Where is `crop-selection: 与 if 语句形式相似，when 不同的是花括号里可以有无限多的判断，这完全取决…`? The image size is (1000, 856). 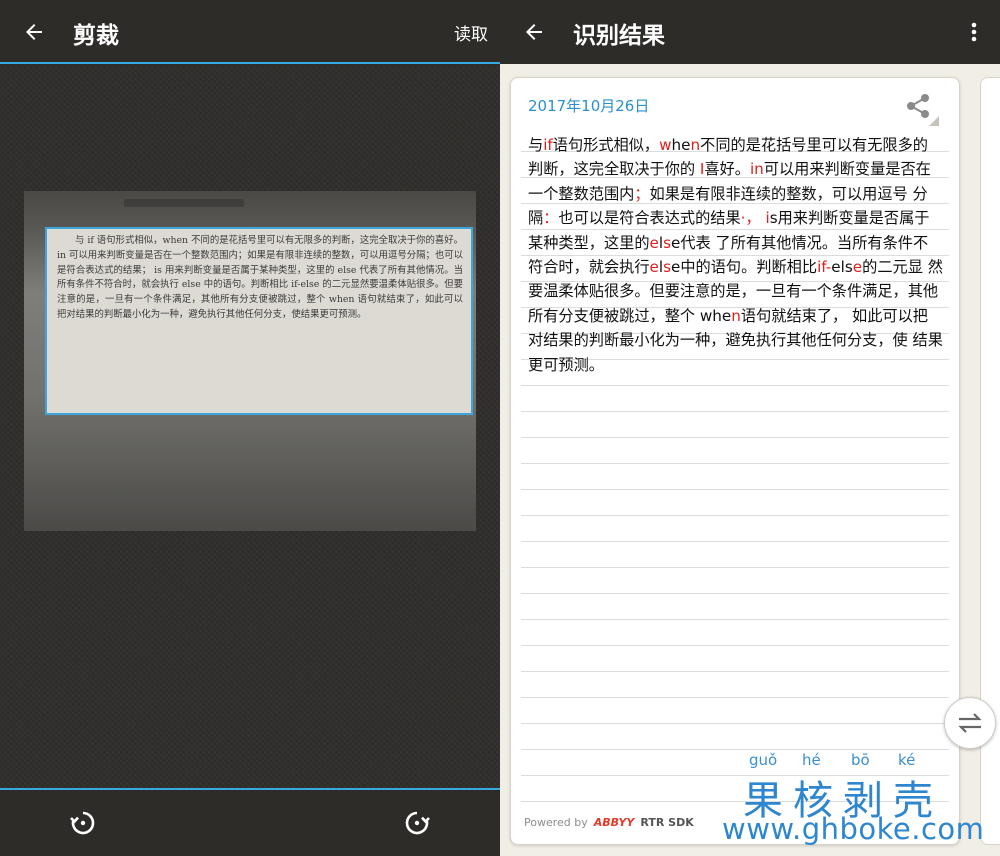
crop-selection: 与 if 语句形式相似，when 不同的是花括号里可以有无限多的判断，这完全取决… is located at coordinates (259, 321).